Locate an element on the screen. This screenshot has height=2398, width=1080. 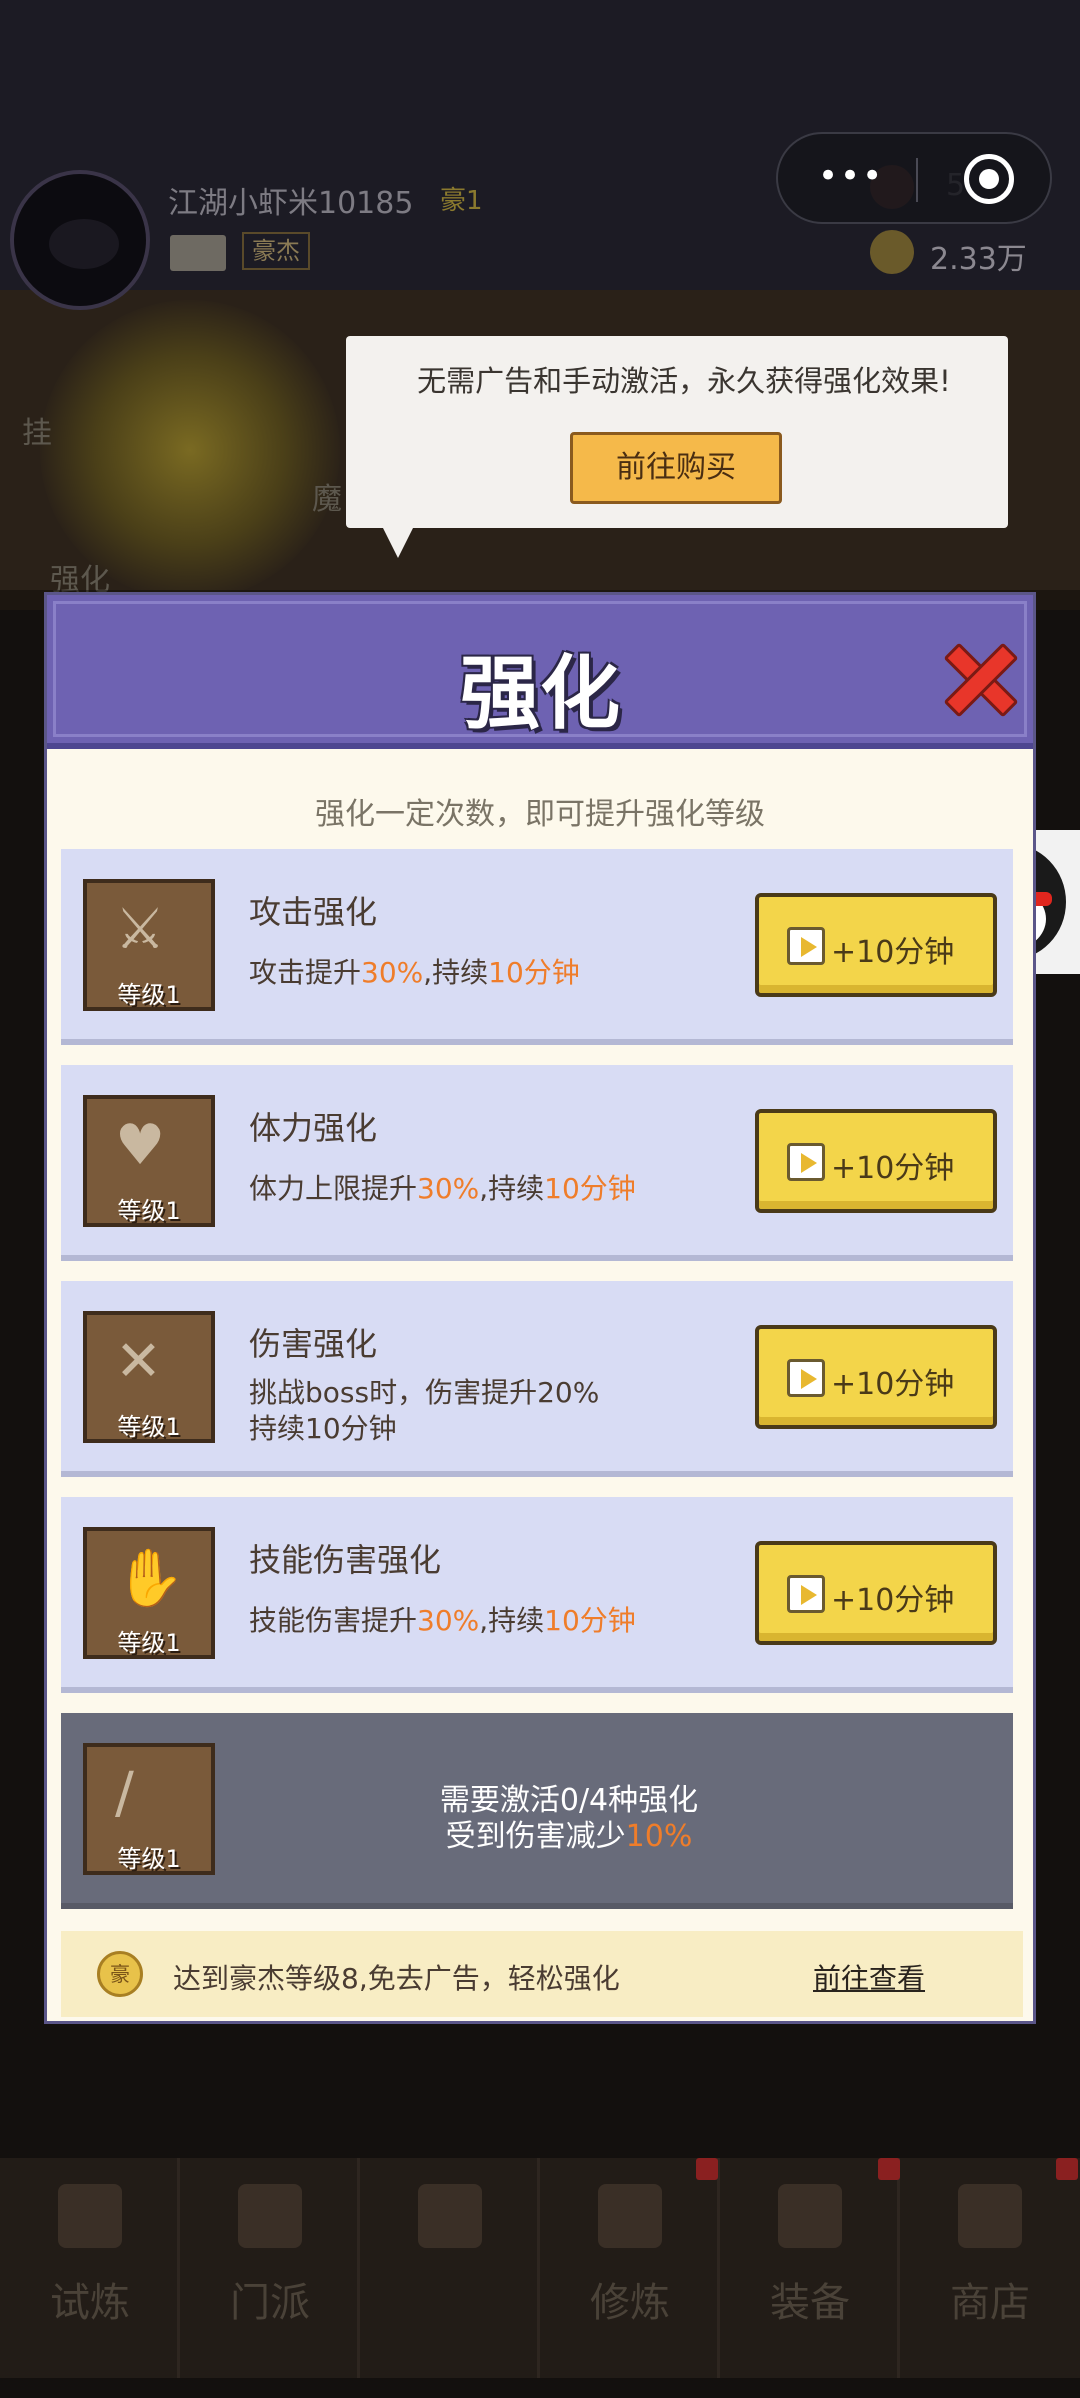
skill-damage-icon: ✋ 等级1 is located at coordinates (149, 1593).